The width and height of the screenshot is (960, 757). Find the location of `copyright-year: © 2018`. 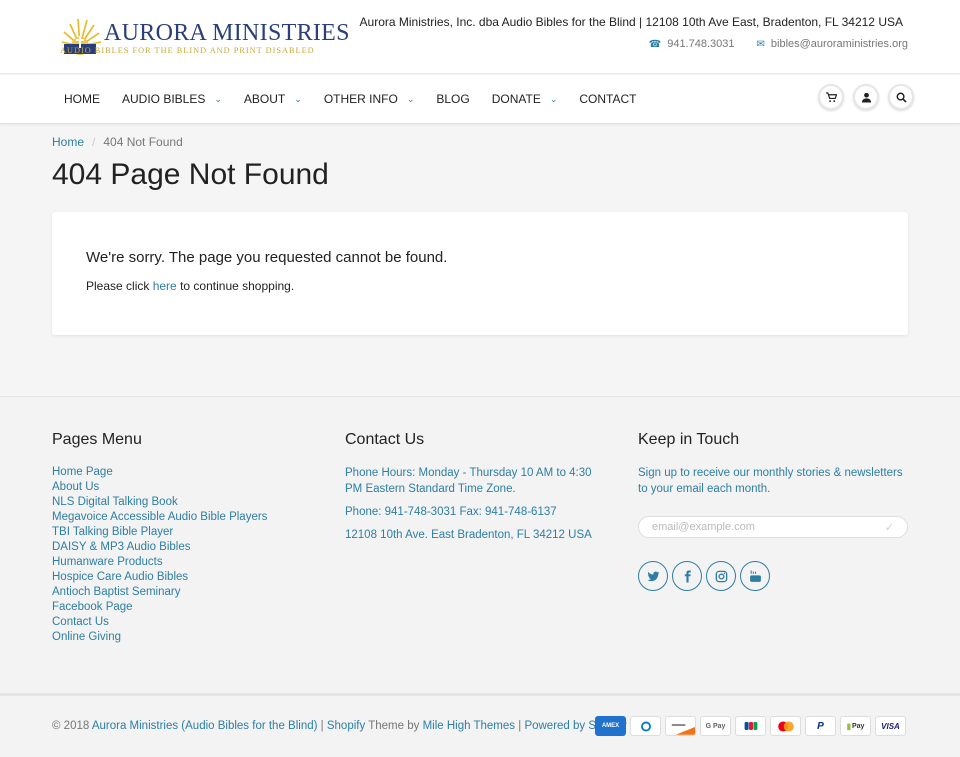

copyright-year: © 2018 is located at coordinates (71, 726).